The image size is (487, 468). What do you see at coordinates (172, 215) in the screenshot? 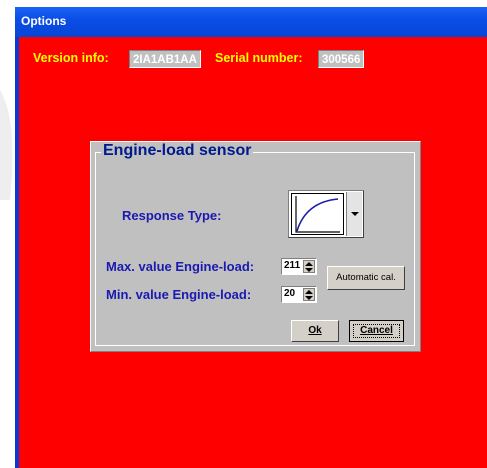
I see `response-type-label: Response Type:` at bounding box center [172, 215].